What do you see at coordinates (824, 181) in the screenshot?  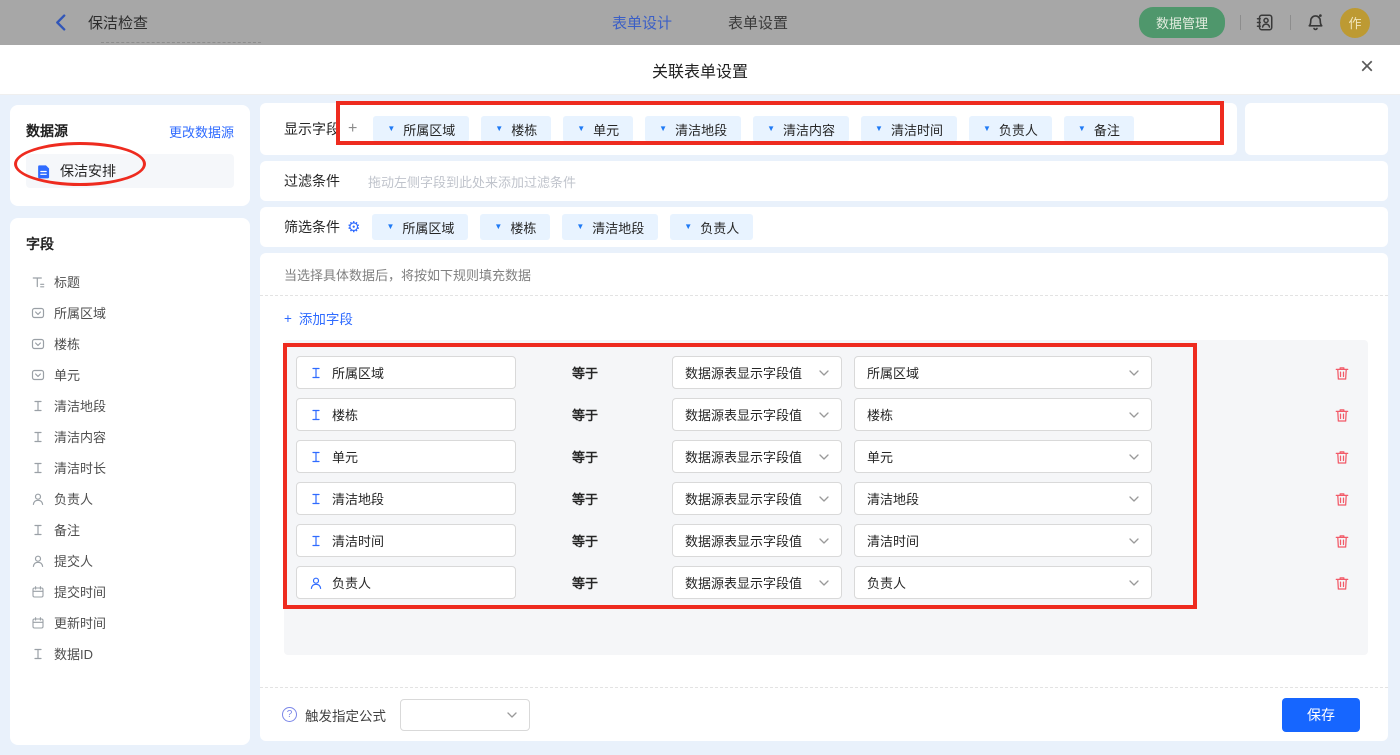 I see `filter-section: 过滤条件 拖动左侧字段到此处来添加过滤条件` at bounding box center [824, 181].